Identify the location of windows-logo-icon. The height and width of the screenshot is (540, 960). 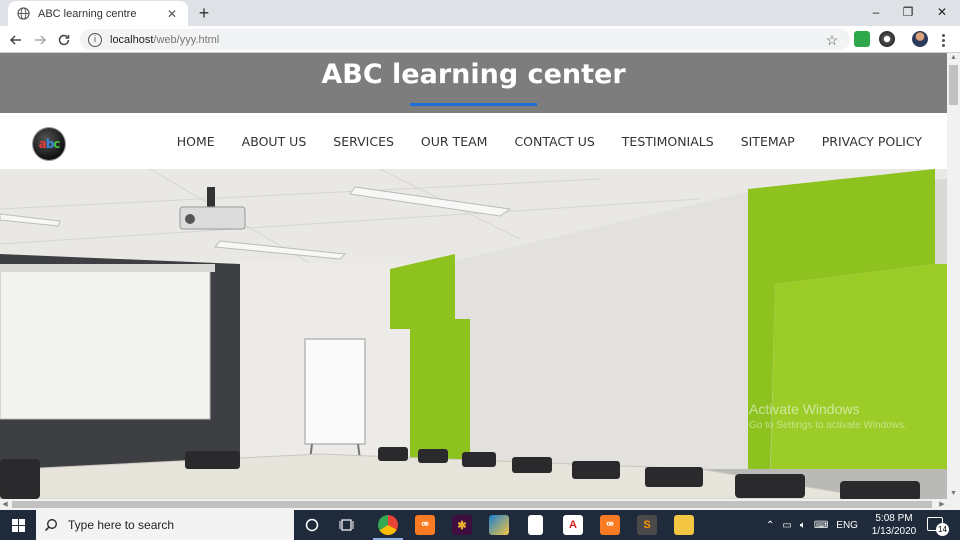
(18, 525).